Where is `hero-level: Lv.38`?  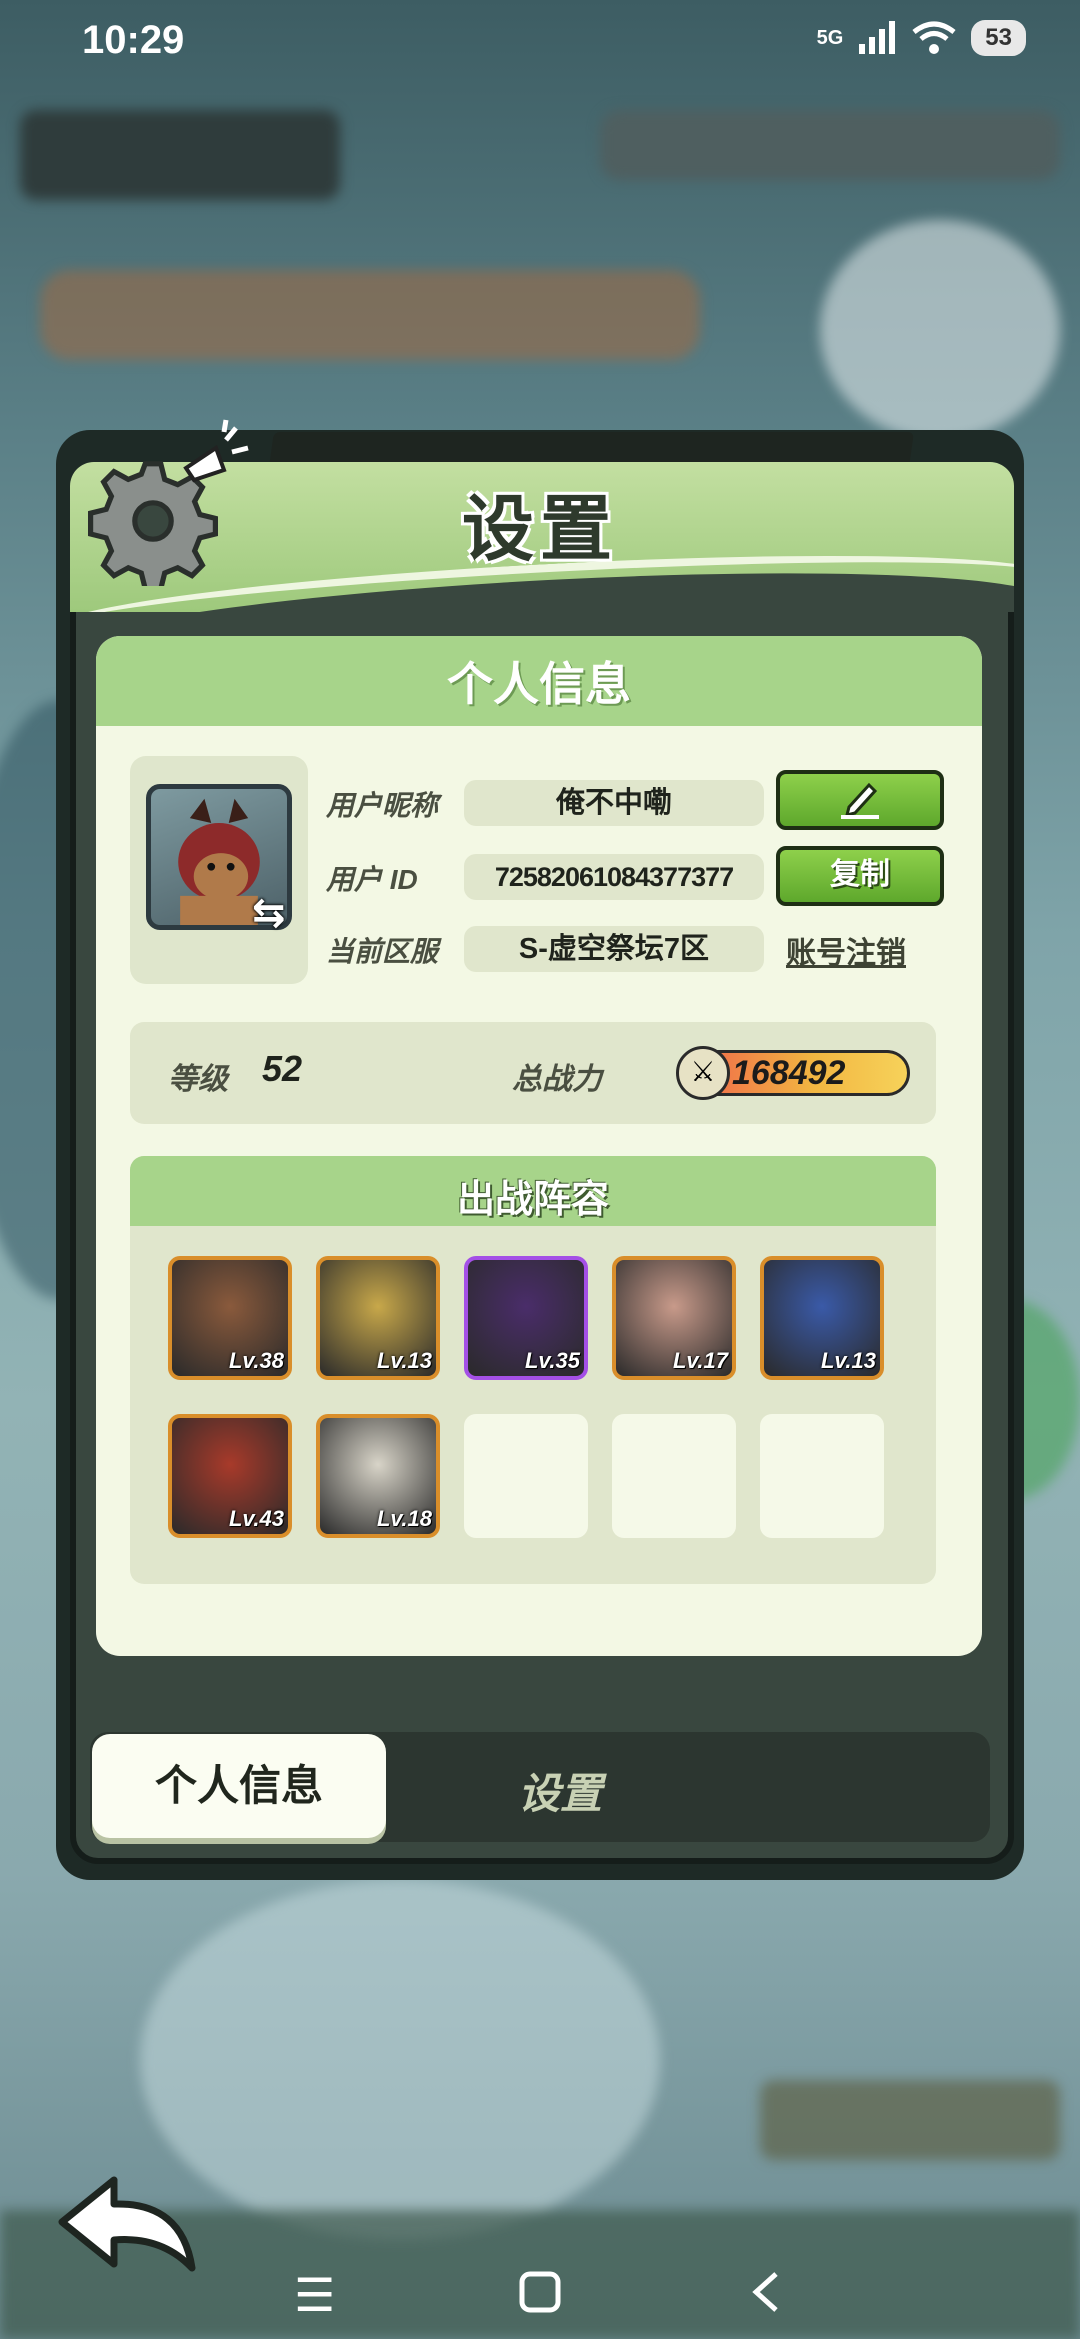
hero-level: Lv.38 is located at coordinates (256, 1360).